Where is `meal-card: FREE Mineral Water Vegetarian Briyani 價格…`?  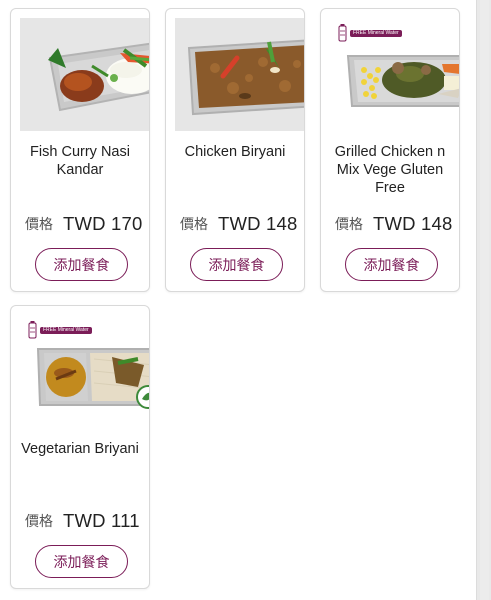 meal-card: FREE Mineral Water Vegetarian Briyani 價格… is located at coordinates (80, 447).